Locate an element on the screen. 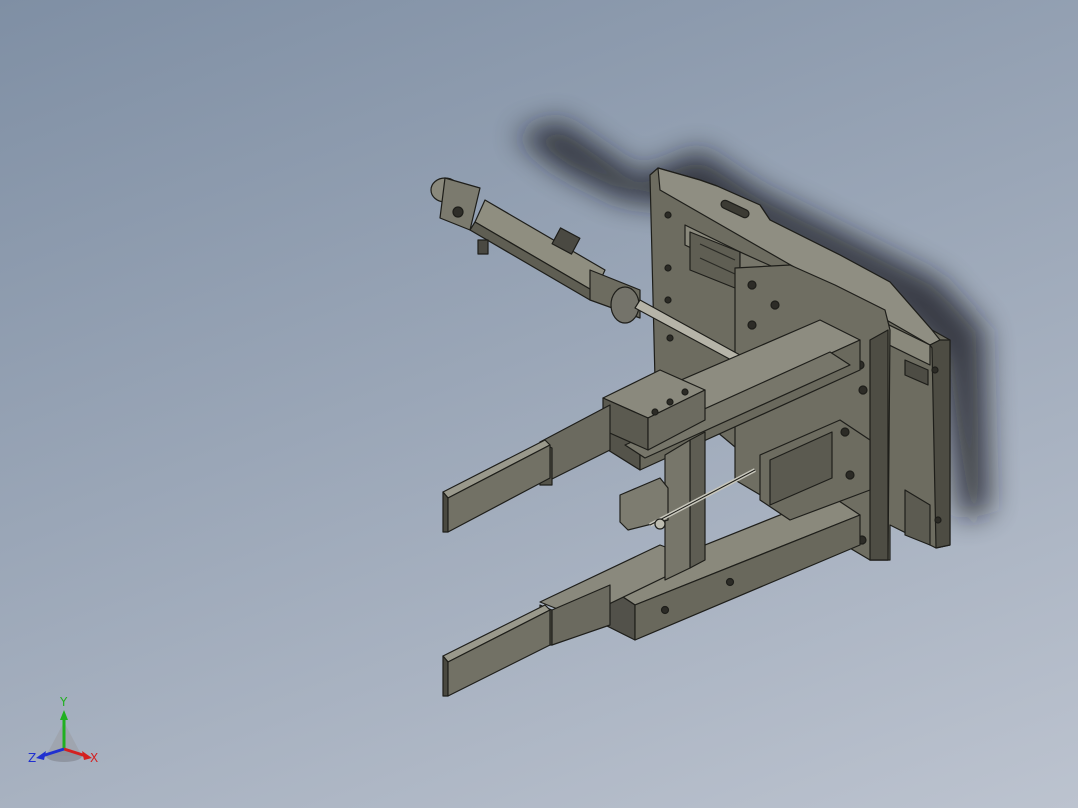  orientation-triad: Y X Z is located at coordinates (66, 734).